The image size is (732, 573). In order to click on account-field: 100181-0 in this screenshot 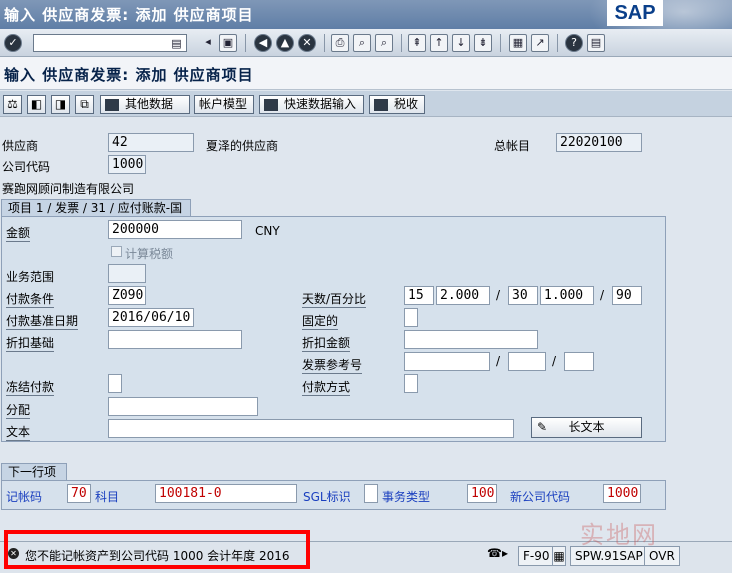, I will do `click(226, 493)`.